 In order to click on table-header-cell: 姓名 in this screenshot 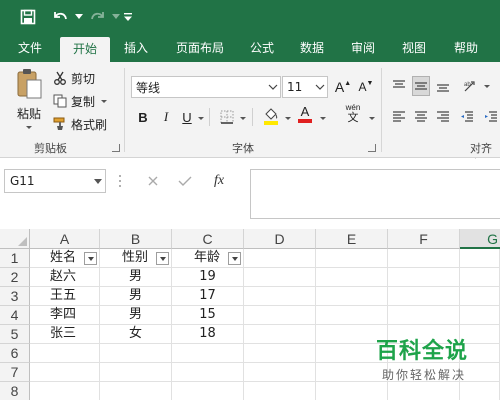, I will do `click(65, 258)`.